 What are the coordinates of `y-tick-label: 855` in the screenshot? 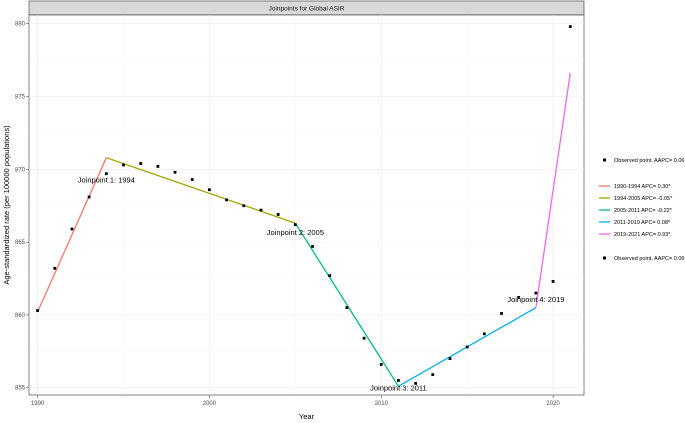 It's located at (20, 389).